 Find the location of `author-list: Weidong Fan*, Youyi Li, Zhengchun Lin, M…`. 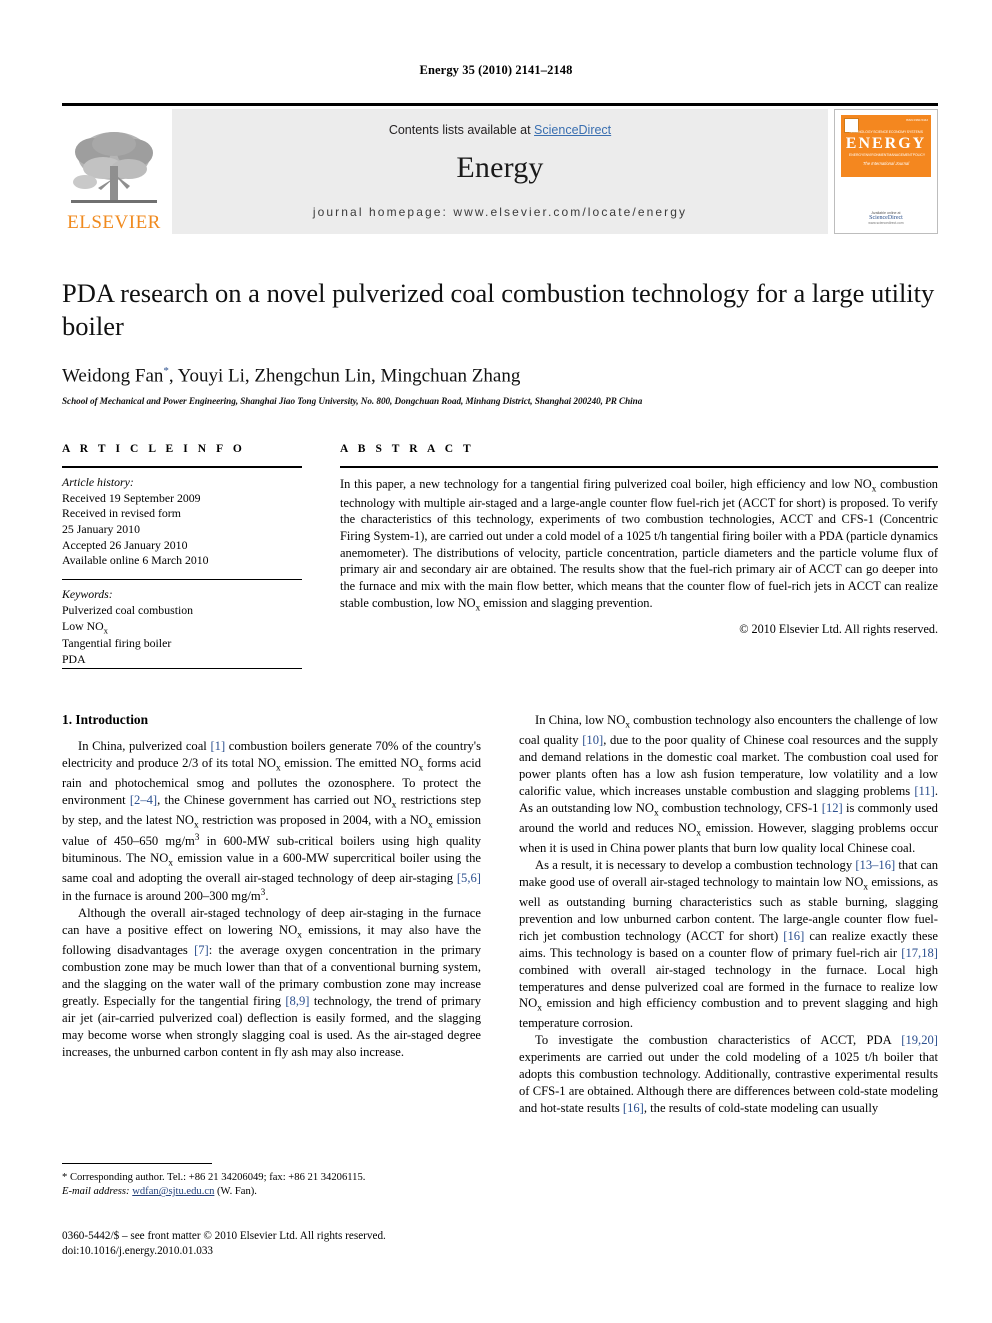

author-list: Weidong Fan*, Youyi Li, Zhengchun Lin, M… is located at coordinates (291, 375).